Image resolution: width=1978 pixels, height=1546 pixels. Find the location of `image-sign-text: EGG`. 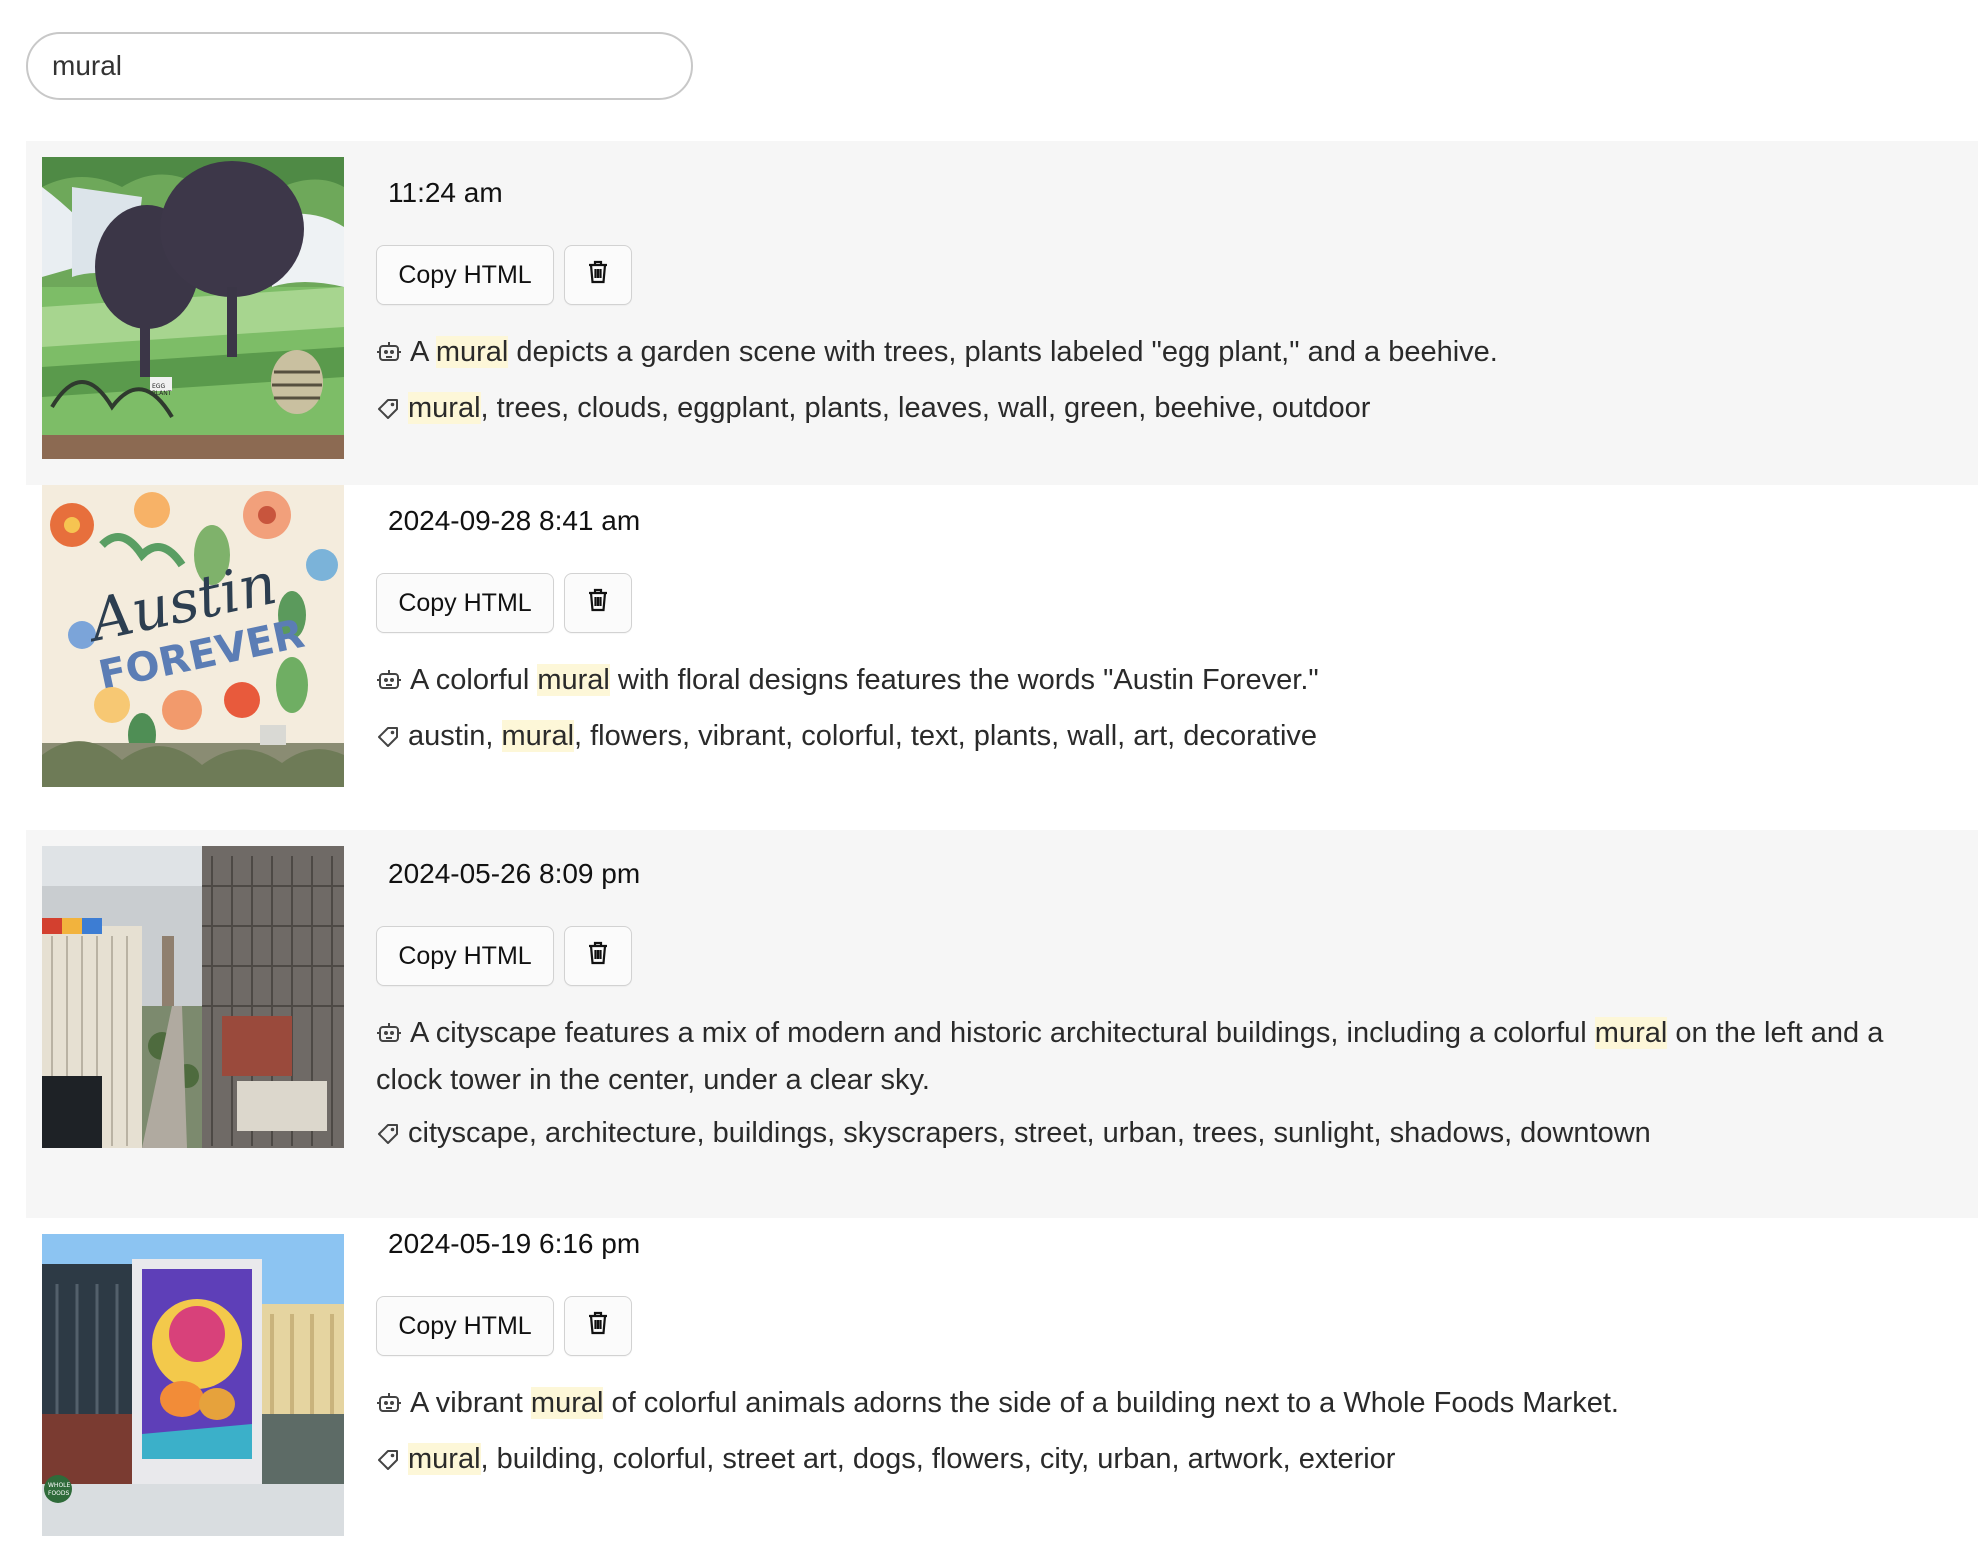

image-sign-text: EGG is located at coordinates (158, 386).